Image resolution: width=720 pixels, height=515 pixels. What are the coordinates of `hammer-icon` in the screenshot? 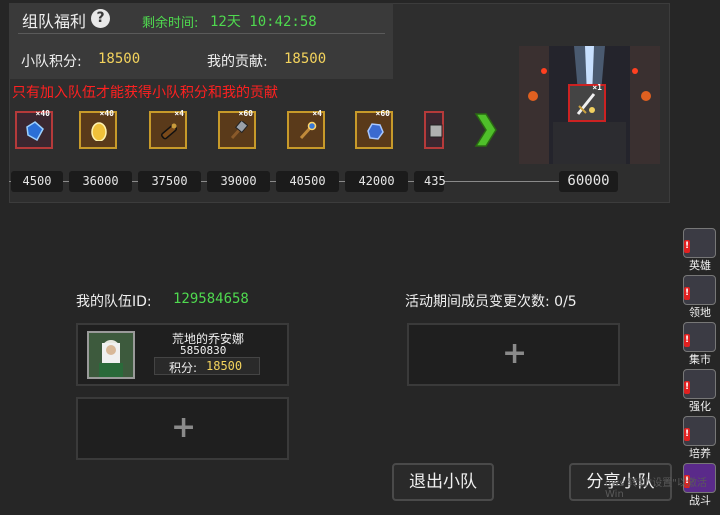 It's located at (239, 130).